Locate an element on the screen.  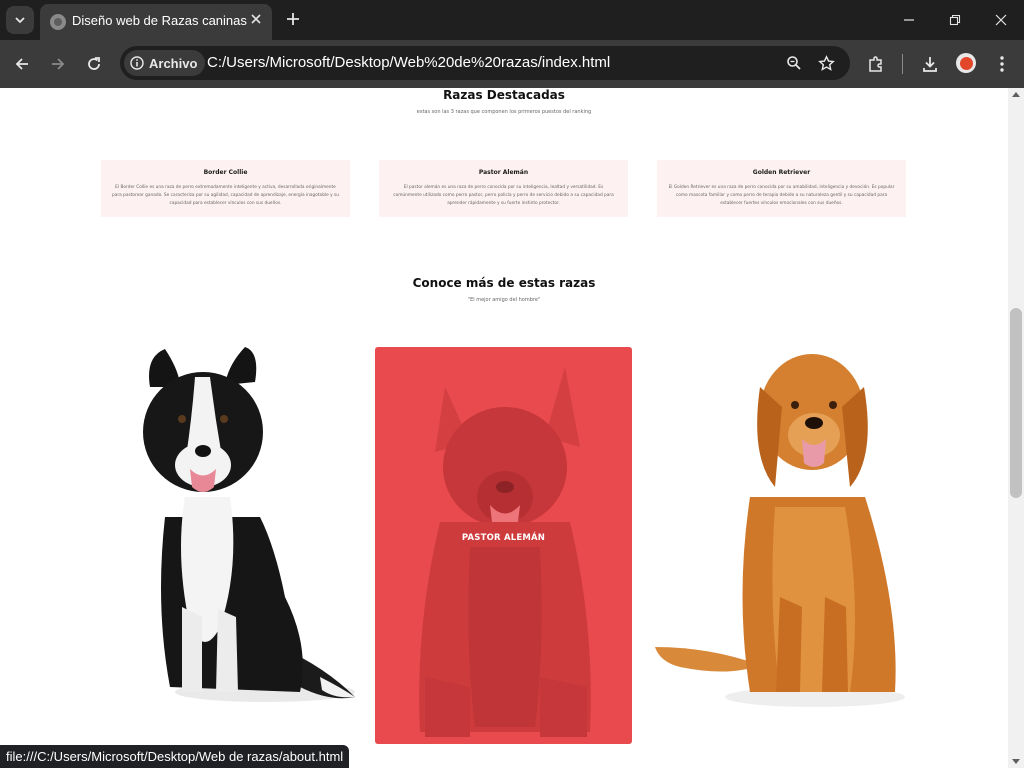
golden-retriever-image is located at coordinates (777, 532).